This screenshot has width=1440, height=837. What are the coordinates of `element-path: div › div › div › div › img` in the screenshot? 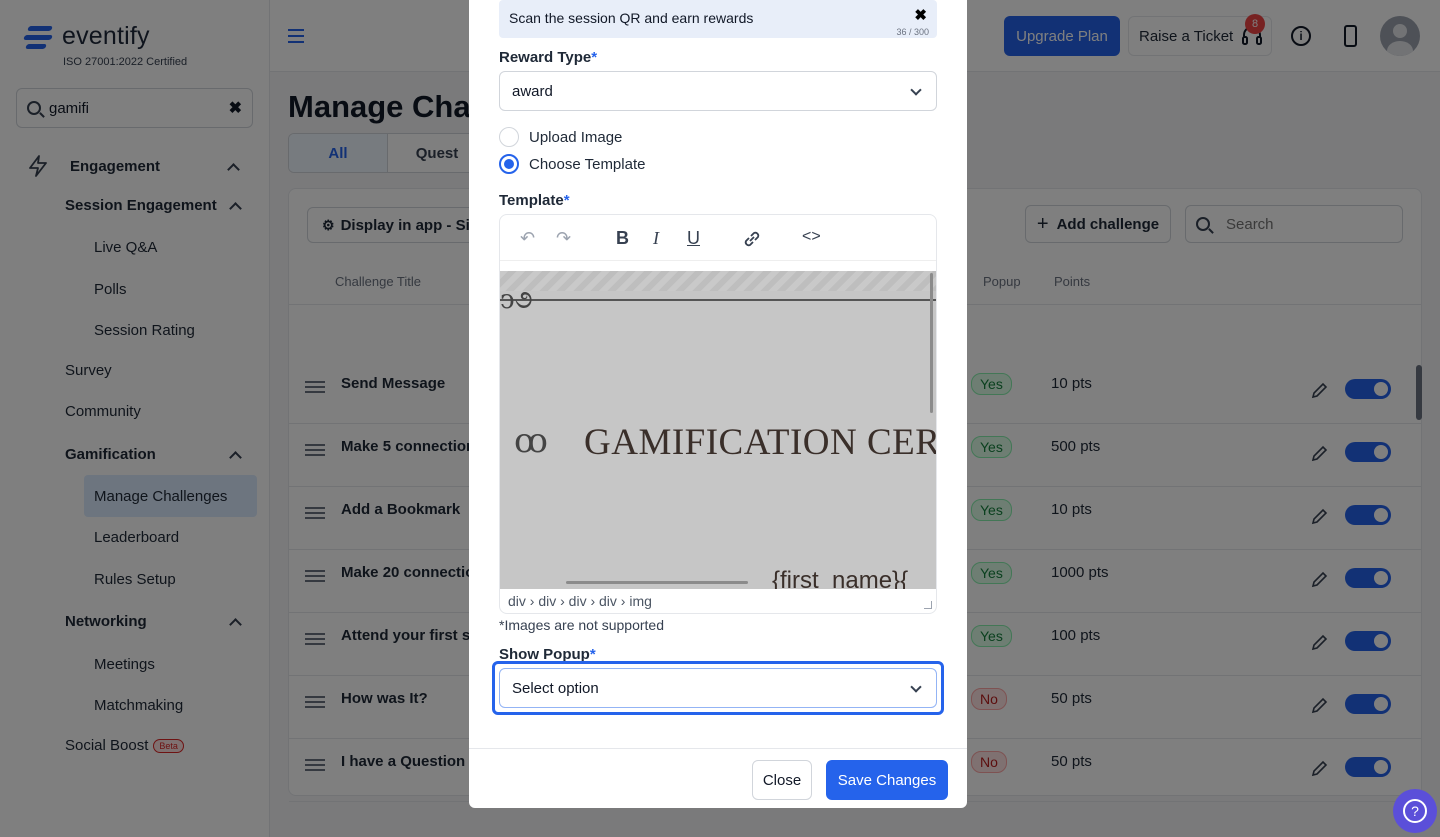 It's located at (580, 601).